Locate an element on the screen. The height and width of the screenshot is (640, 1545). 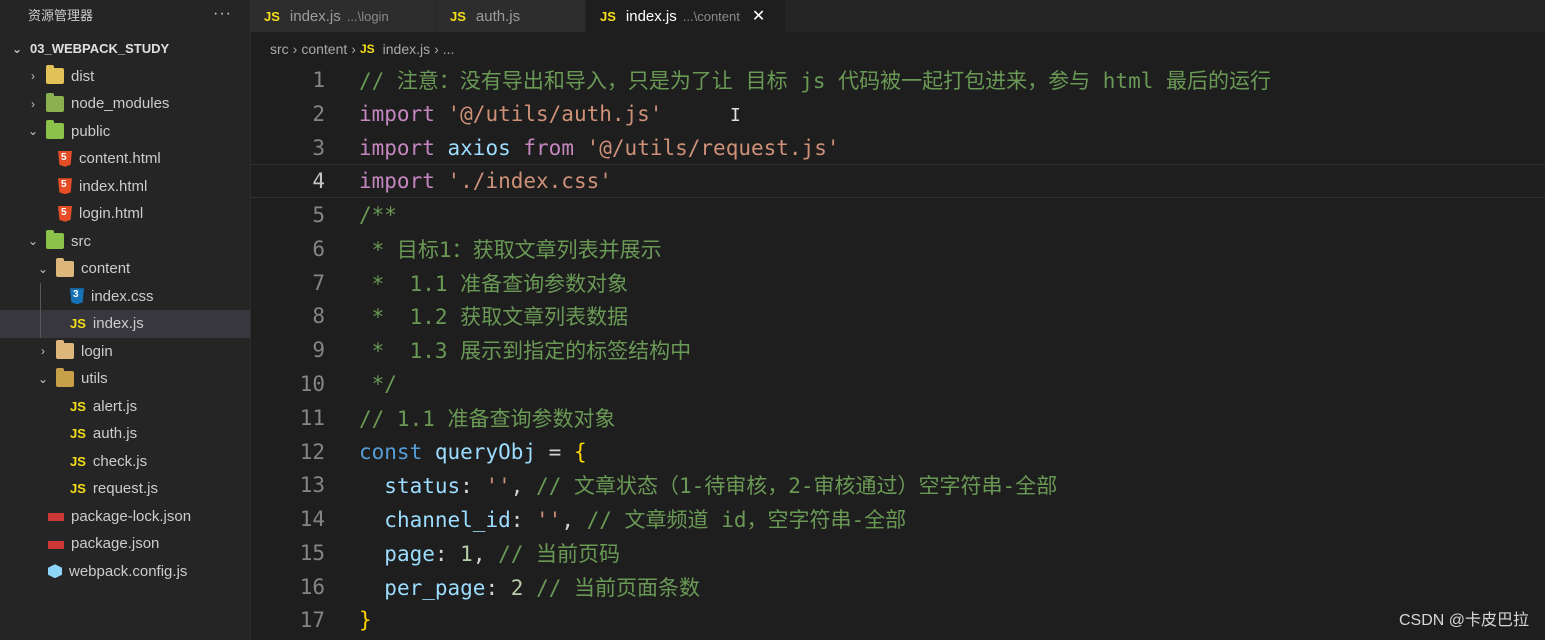
node-folder-icon is located at coordinates (55, 102).